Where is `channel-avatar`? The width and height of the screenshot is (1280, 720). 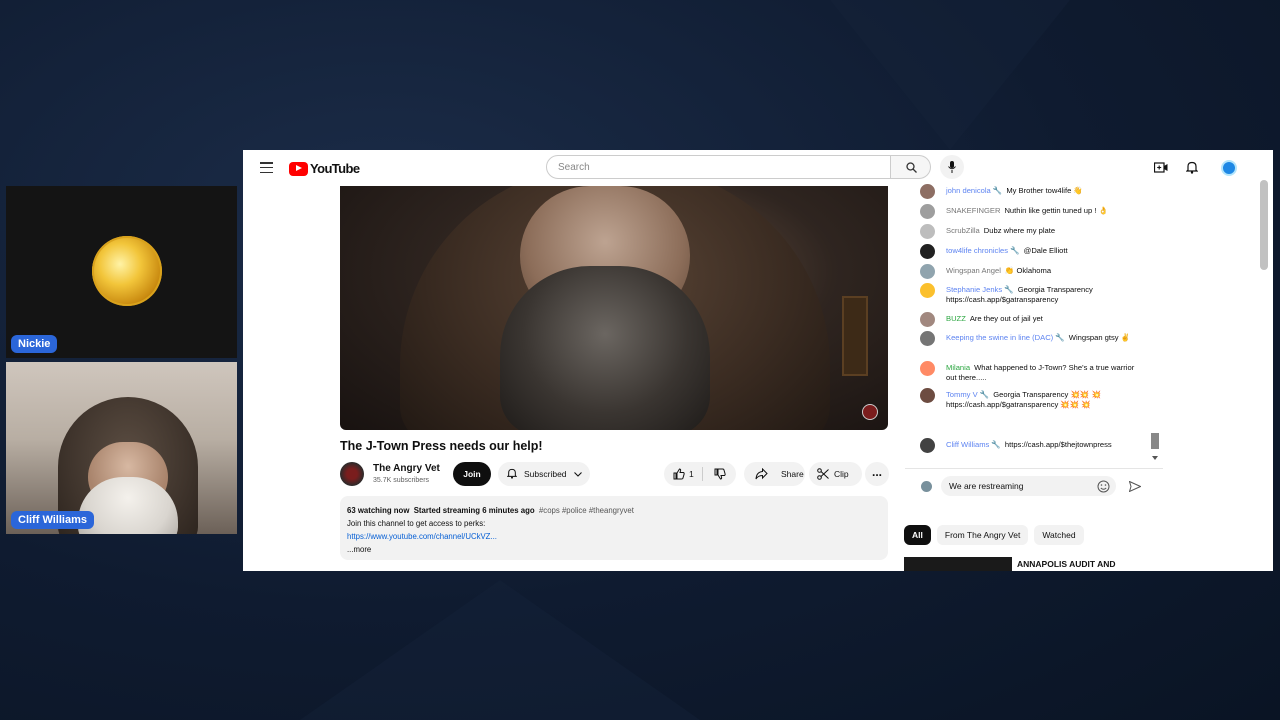 channel-avatar is located at coordinates (352, 474).